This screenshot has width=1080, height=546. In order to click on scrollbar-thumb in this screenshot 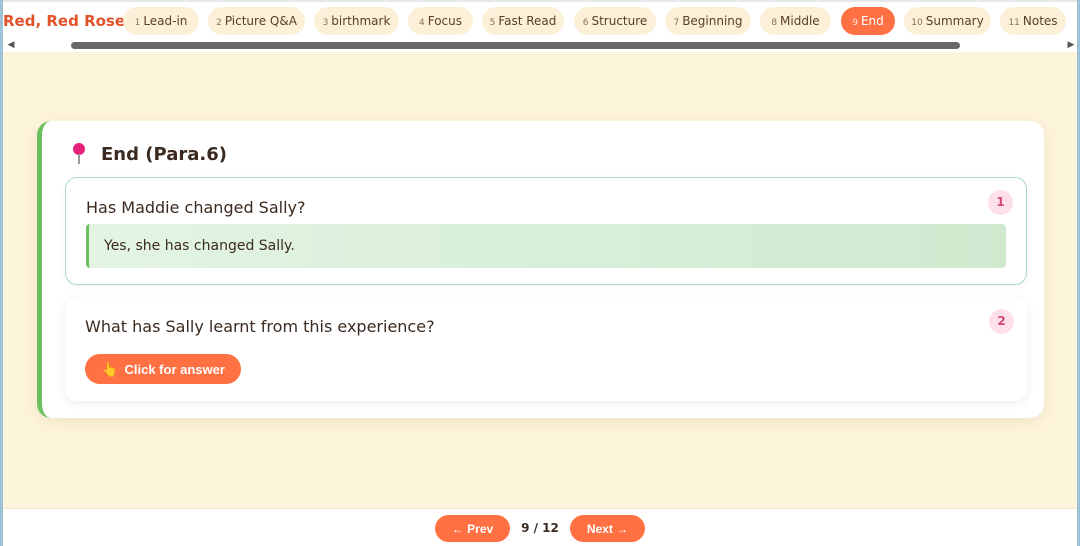, I will do `click(515, 45)`.